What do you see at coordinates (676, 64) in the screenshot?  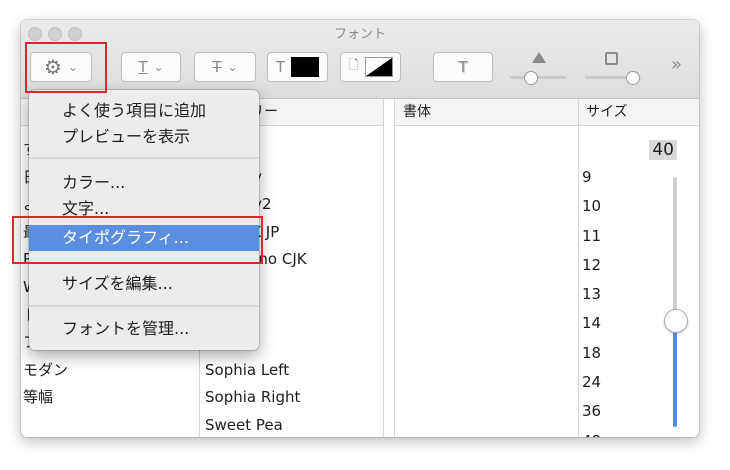 I see `overflow-button: »` at bounding box center [676, 64].